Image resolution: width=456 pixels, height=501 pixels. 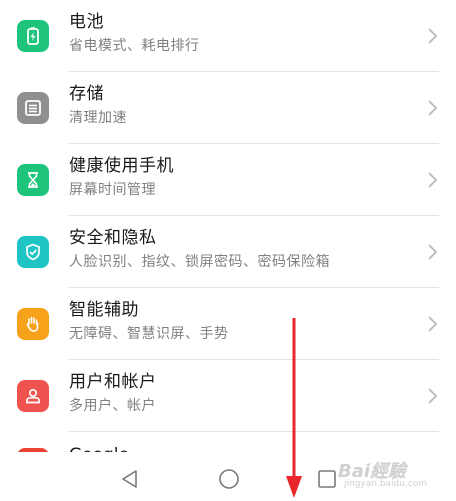 What do you see at coordinates (112, 406) in the screenshot?
I see `settings-item-subtitle: 多用户、帐户` at bounding box center [112, 406].